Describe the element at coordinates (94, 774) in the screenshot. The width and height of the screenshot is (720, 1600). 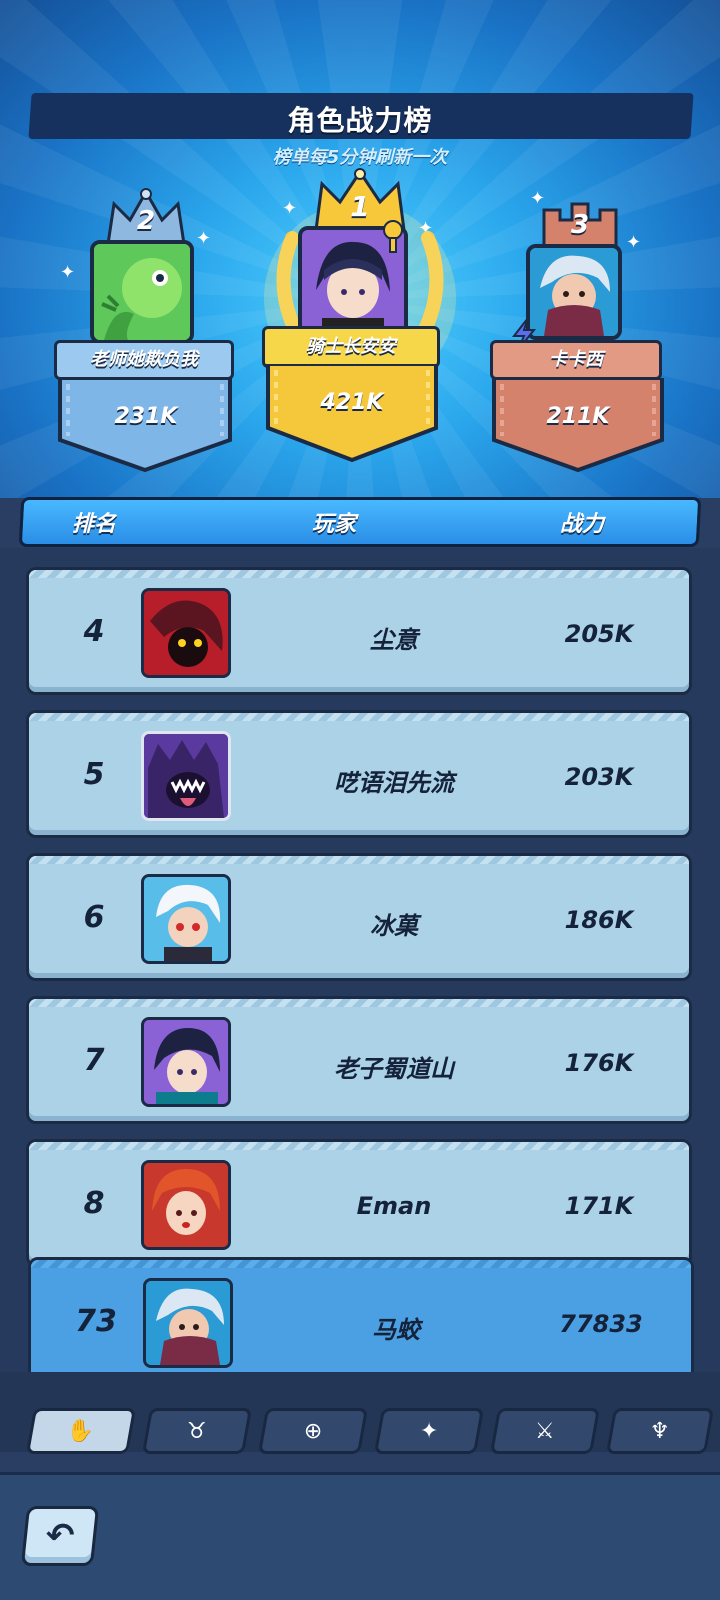
I see `row-rank: 5` at that location.